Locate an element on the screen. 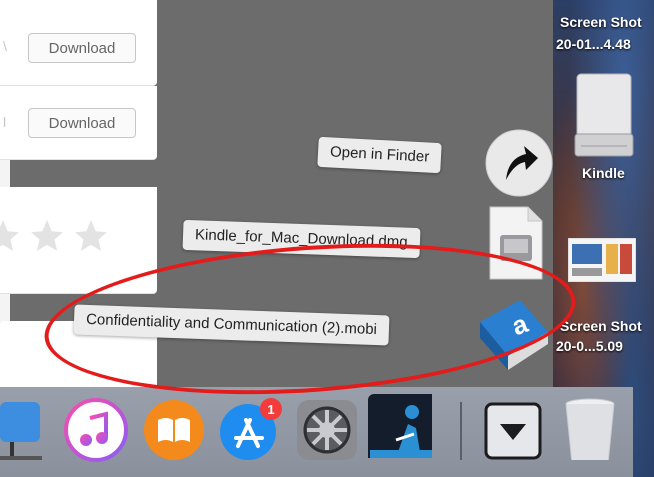  dock-separator is located at coordinates (461, 431).